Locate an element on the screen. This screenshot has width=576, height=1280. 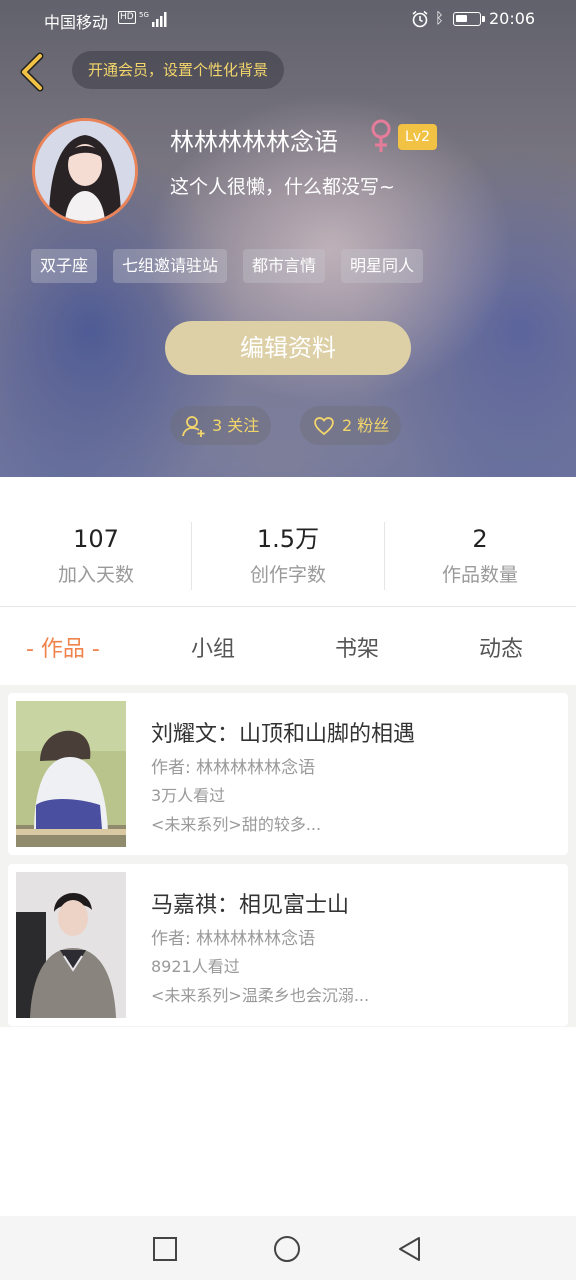
battery-icon is located at coordinates (469, 19).